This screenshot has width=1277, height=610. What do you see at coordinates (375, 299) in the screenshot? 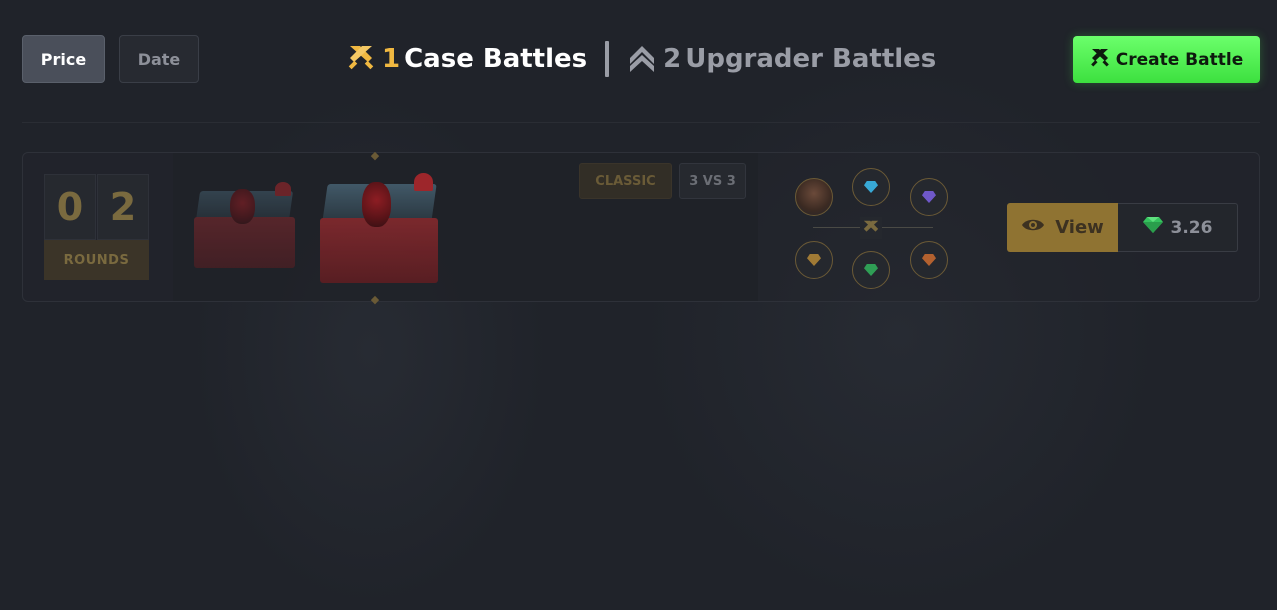
I see `chevron-up-icon: ◆` at bounding box center [375, 299].